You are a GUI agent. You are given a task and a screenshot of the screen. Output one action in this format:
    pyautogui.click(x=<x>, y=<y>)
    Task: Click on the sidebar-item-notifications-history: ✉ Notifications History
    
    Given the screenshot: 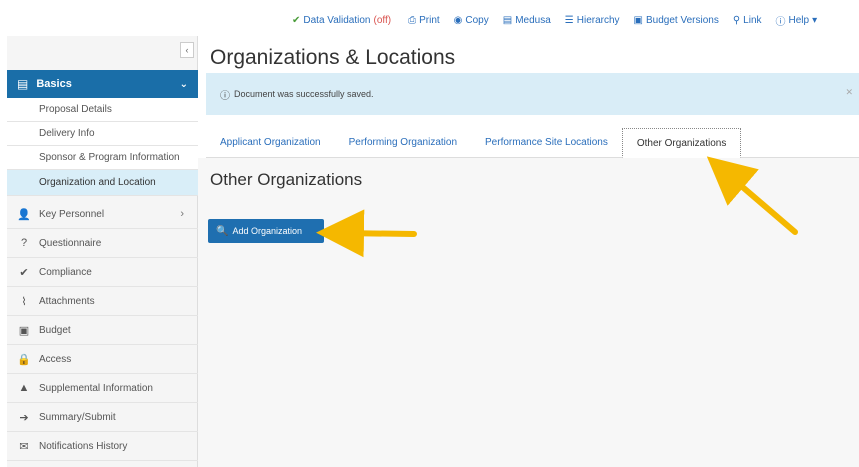 What is the action you would take?
    pyautogui.click(x=102, y=446)
    